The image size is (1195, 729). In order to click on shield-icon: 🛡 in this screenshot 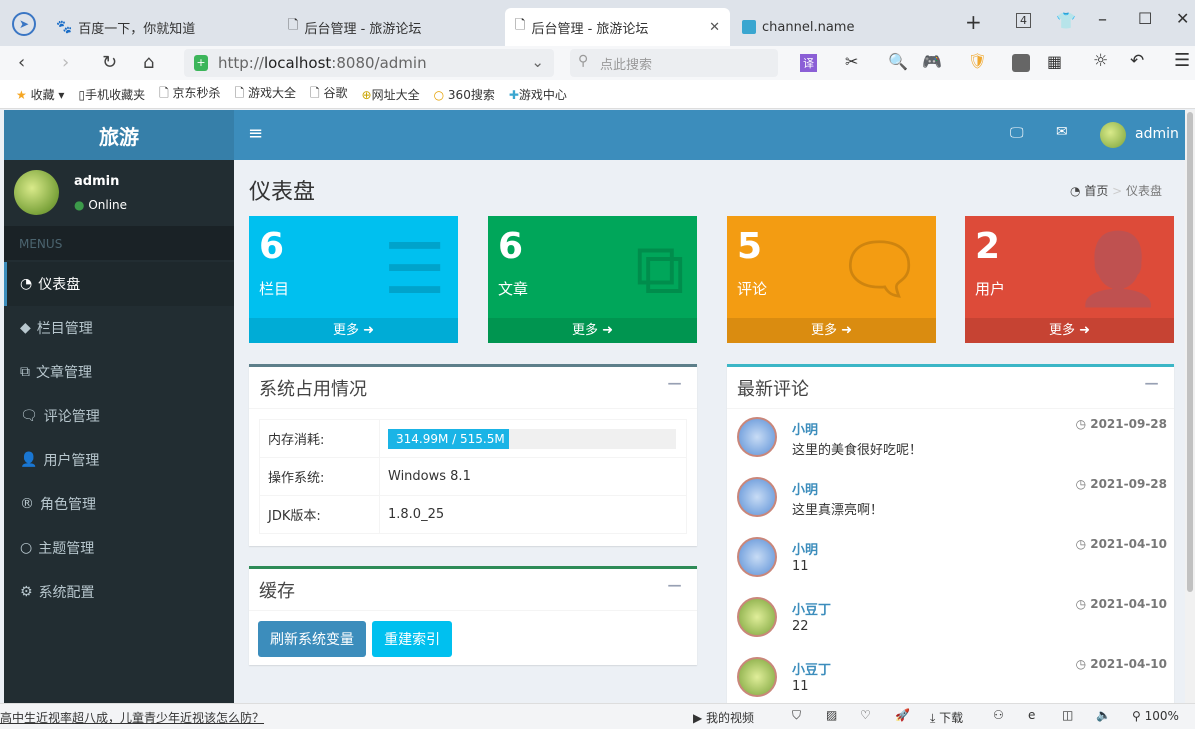, I will do `click(977, 61)`.